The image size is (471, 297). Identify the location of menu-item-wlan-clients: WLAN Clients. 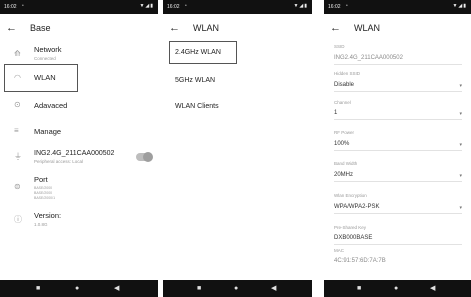
(197, 106).